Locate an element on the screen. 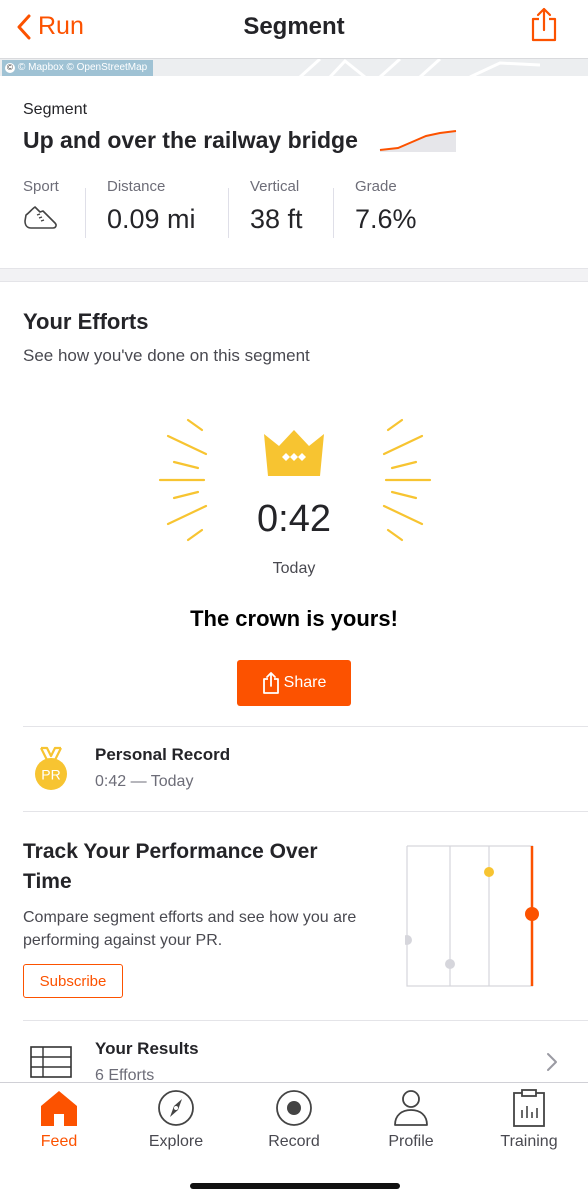  efforts-subtitle: See how you've done on this segment is located at coordinates (166, 355).